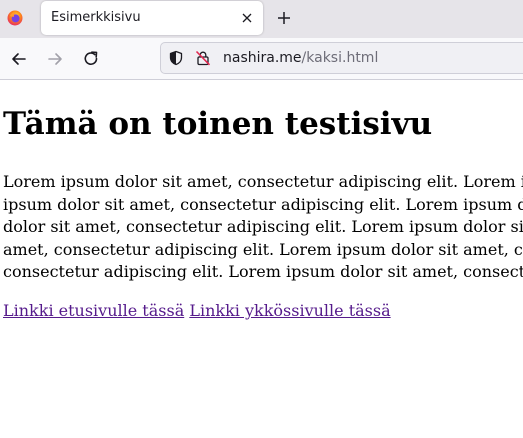 The image size is (523, 438). I want to click on firefox-icon, so click(15, 18).